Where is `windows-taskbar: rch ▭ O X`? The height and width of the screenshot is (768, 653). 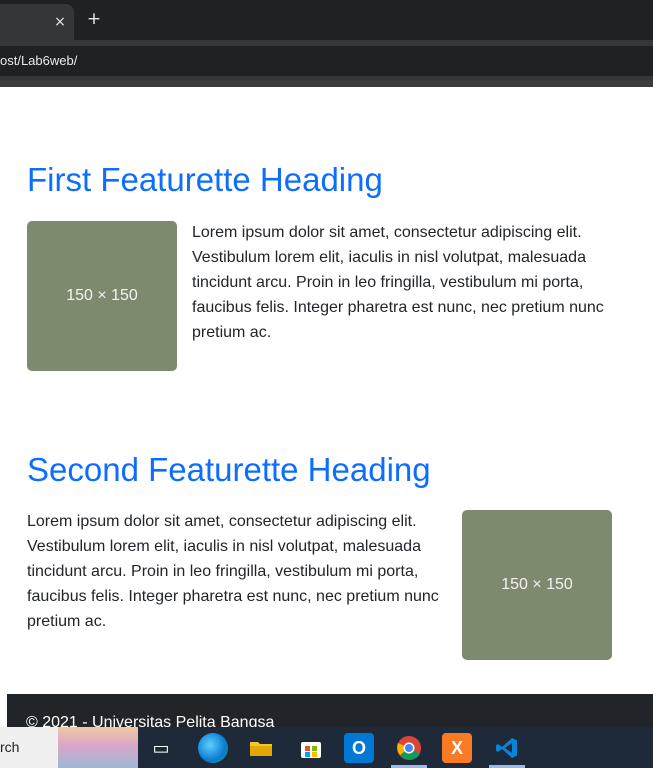
windows-taskbar: rch ▭ O X is located at coordinates (326, 747).